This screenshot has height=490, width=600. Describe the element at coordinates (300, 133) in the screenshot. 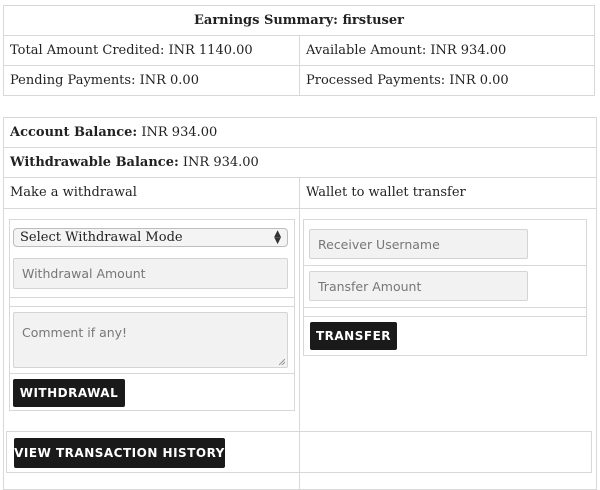

I see `account-balance-row: Account Balance: INR 934.00` at that location.